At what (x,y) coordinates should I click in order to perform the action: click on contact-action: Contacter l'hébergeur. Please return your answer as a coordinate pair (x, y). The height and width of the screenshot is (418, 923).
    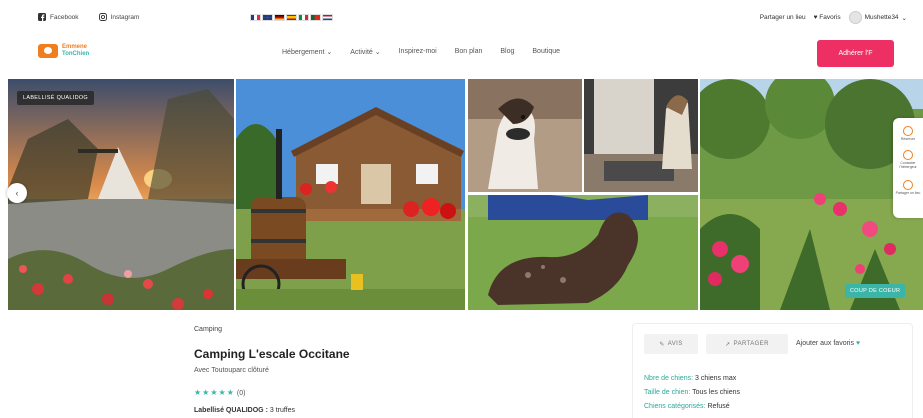
    Looking at the image, I should click on (908, 159).